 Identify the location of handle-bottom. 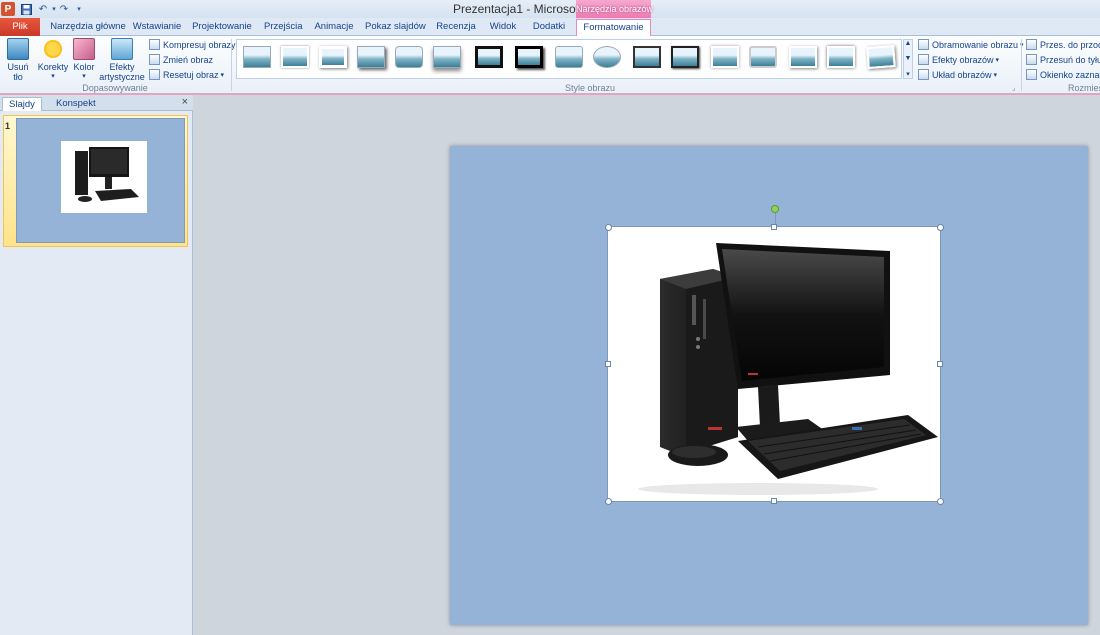
(774, 501).